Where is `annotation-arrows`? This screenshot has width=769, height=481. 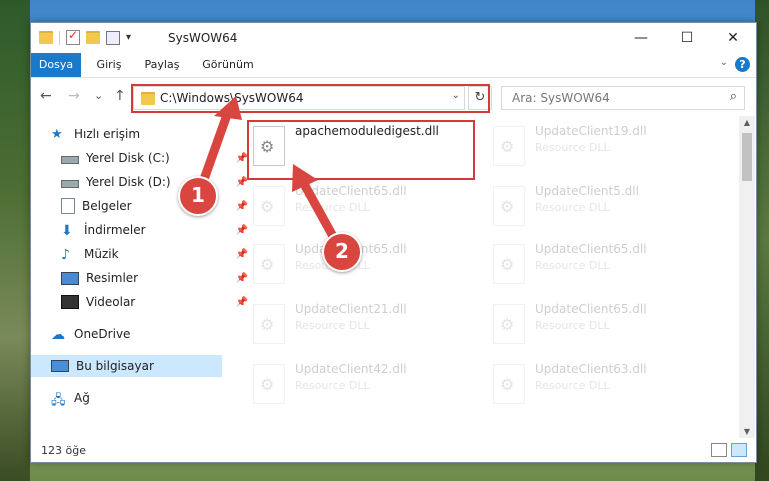
annotation-arrows is located at coordinates (268, 170).